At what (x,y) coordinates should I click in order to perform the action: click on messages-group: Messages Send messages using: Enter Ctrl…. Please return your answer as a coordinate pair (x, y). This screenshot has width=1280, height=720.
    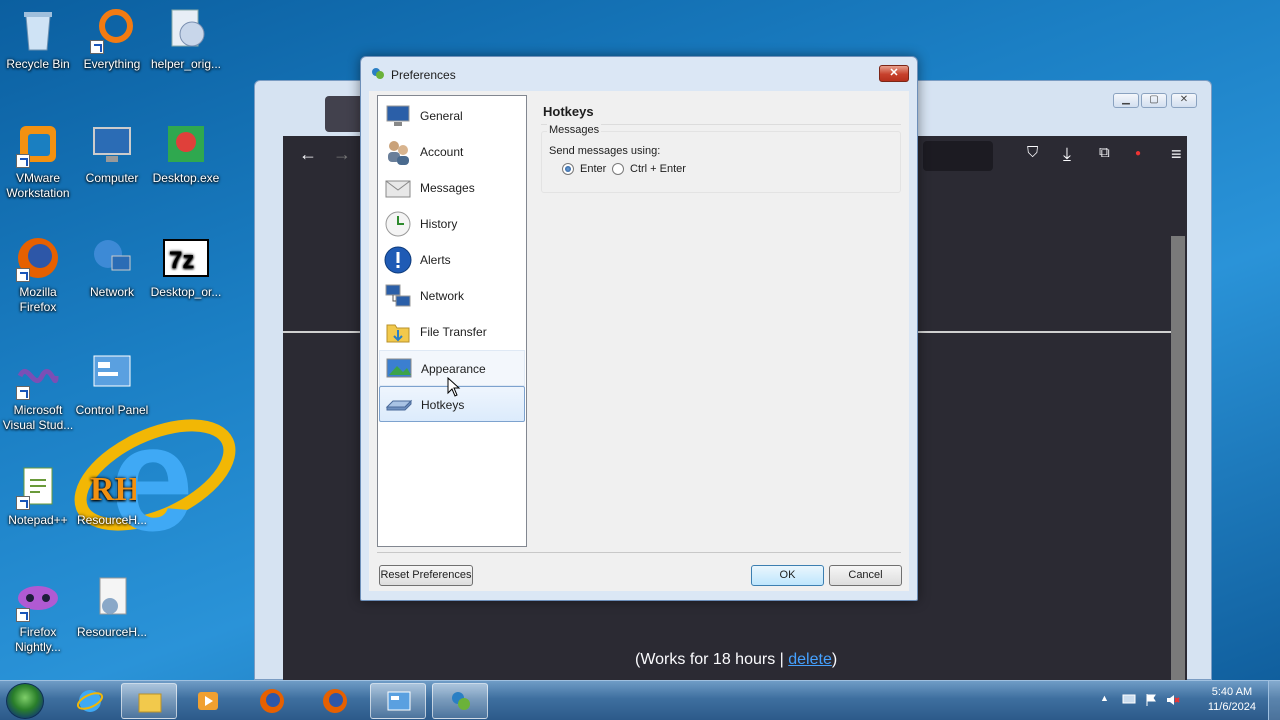
    Looking at the image, I should click on (721, 158).